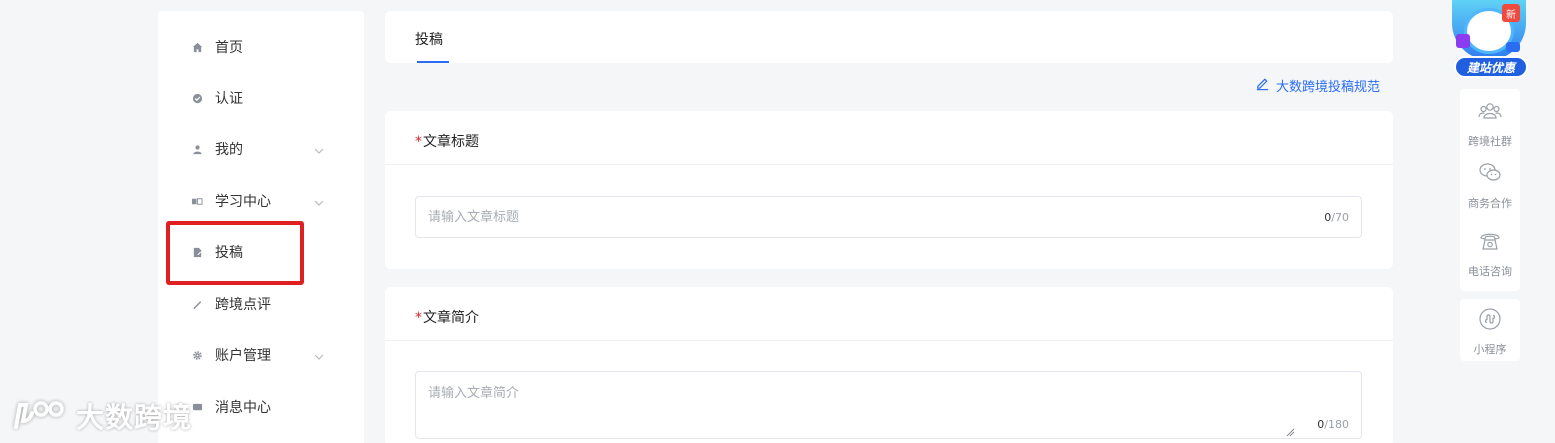 The height and width of the screenshot is (443, 1555). What do you see at coordinates (261, 252) in the screenshot?
I see `sidebar-item-submit: 投稿` at bounding box center [261, 252].